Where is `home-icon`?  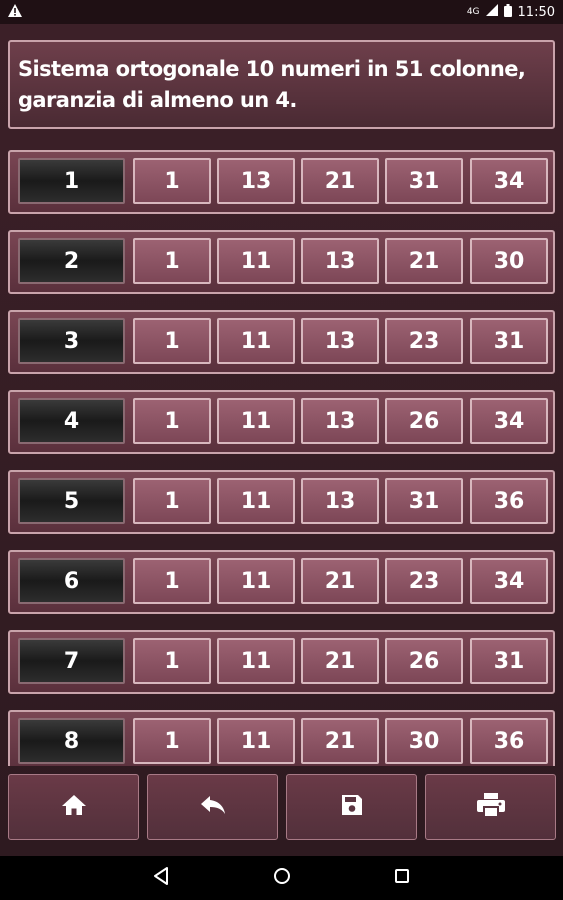 home-icon is located at coordinates (74, 807).